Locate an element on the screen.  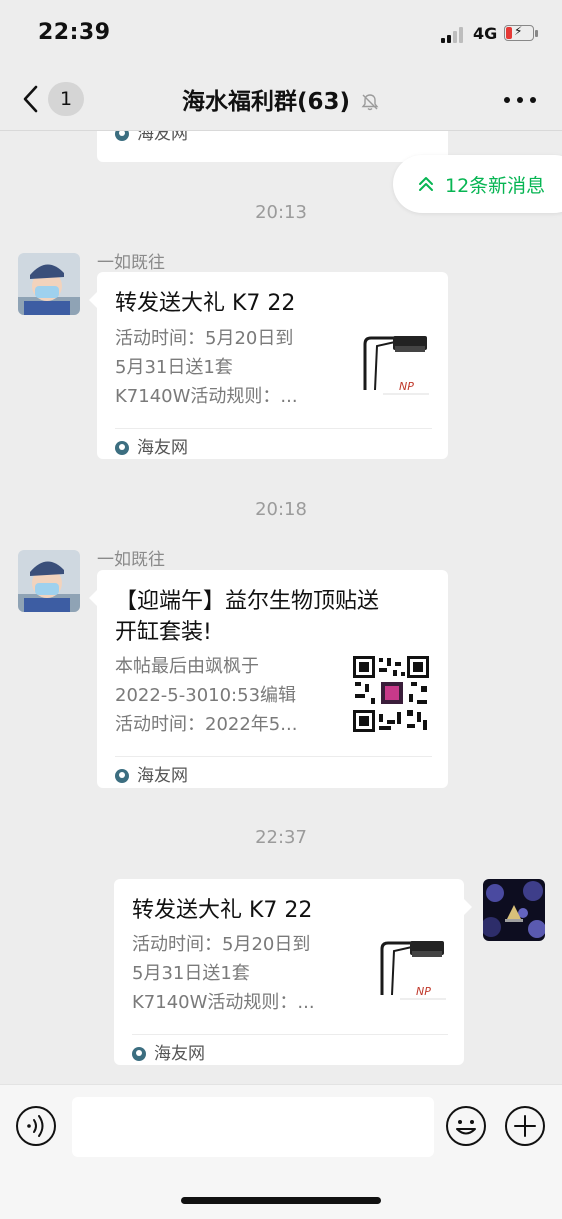
cellular-signal-icon is located at coordinates (454, 35).